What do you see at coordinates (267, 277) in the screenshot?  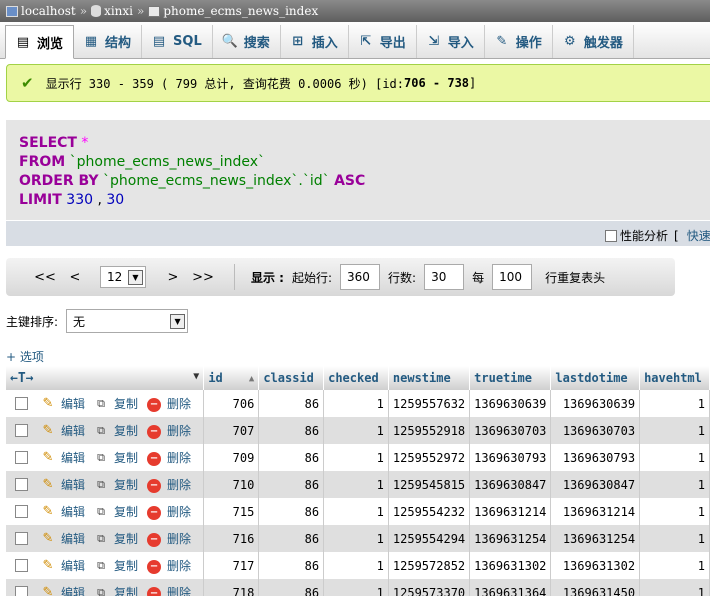 I see `show-button: 显示 :` at bounding box center [267, 277].